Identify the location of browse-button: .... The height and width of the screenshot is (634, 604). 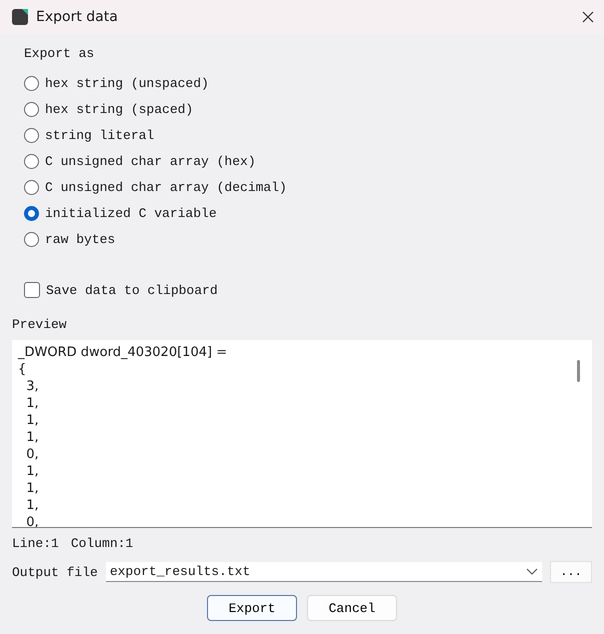
(571, 572).